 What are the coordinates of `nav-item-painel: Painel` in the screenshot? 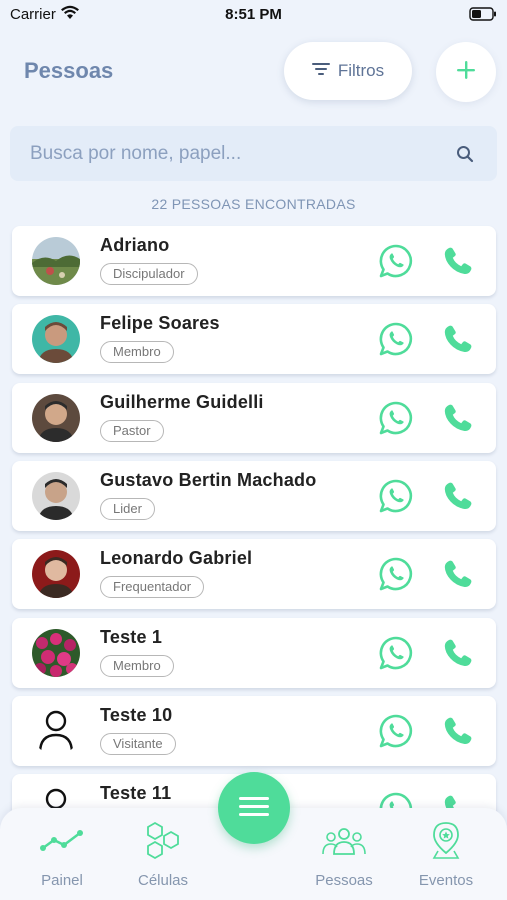 It's located at (62, 853).